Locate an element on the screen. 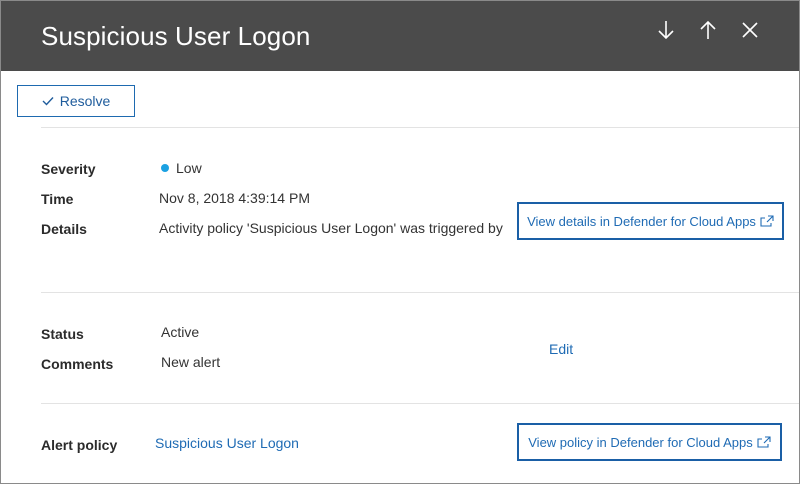  time-value: Nov 8, 2018 4:39:14 PM is located at coordinates (234, 198).